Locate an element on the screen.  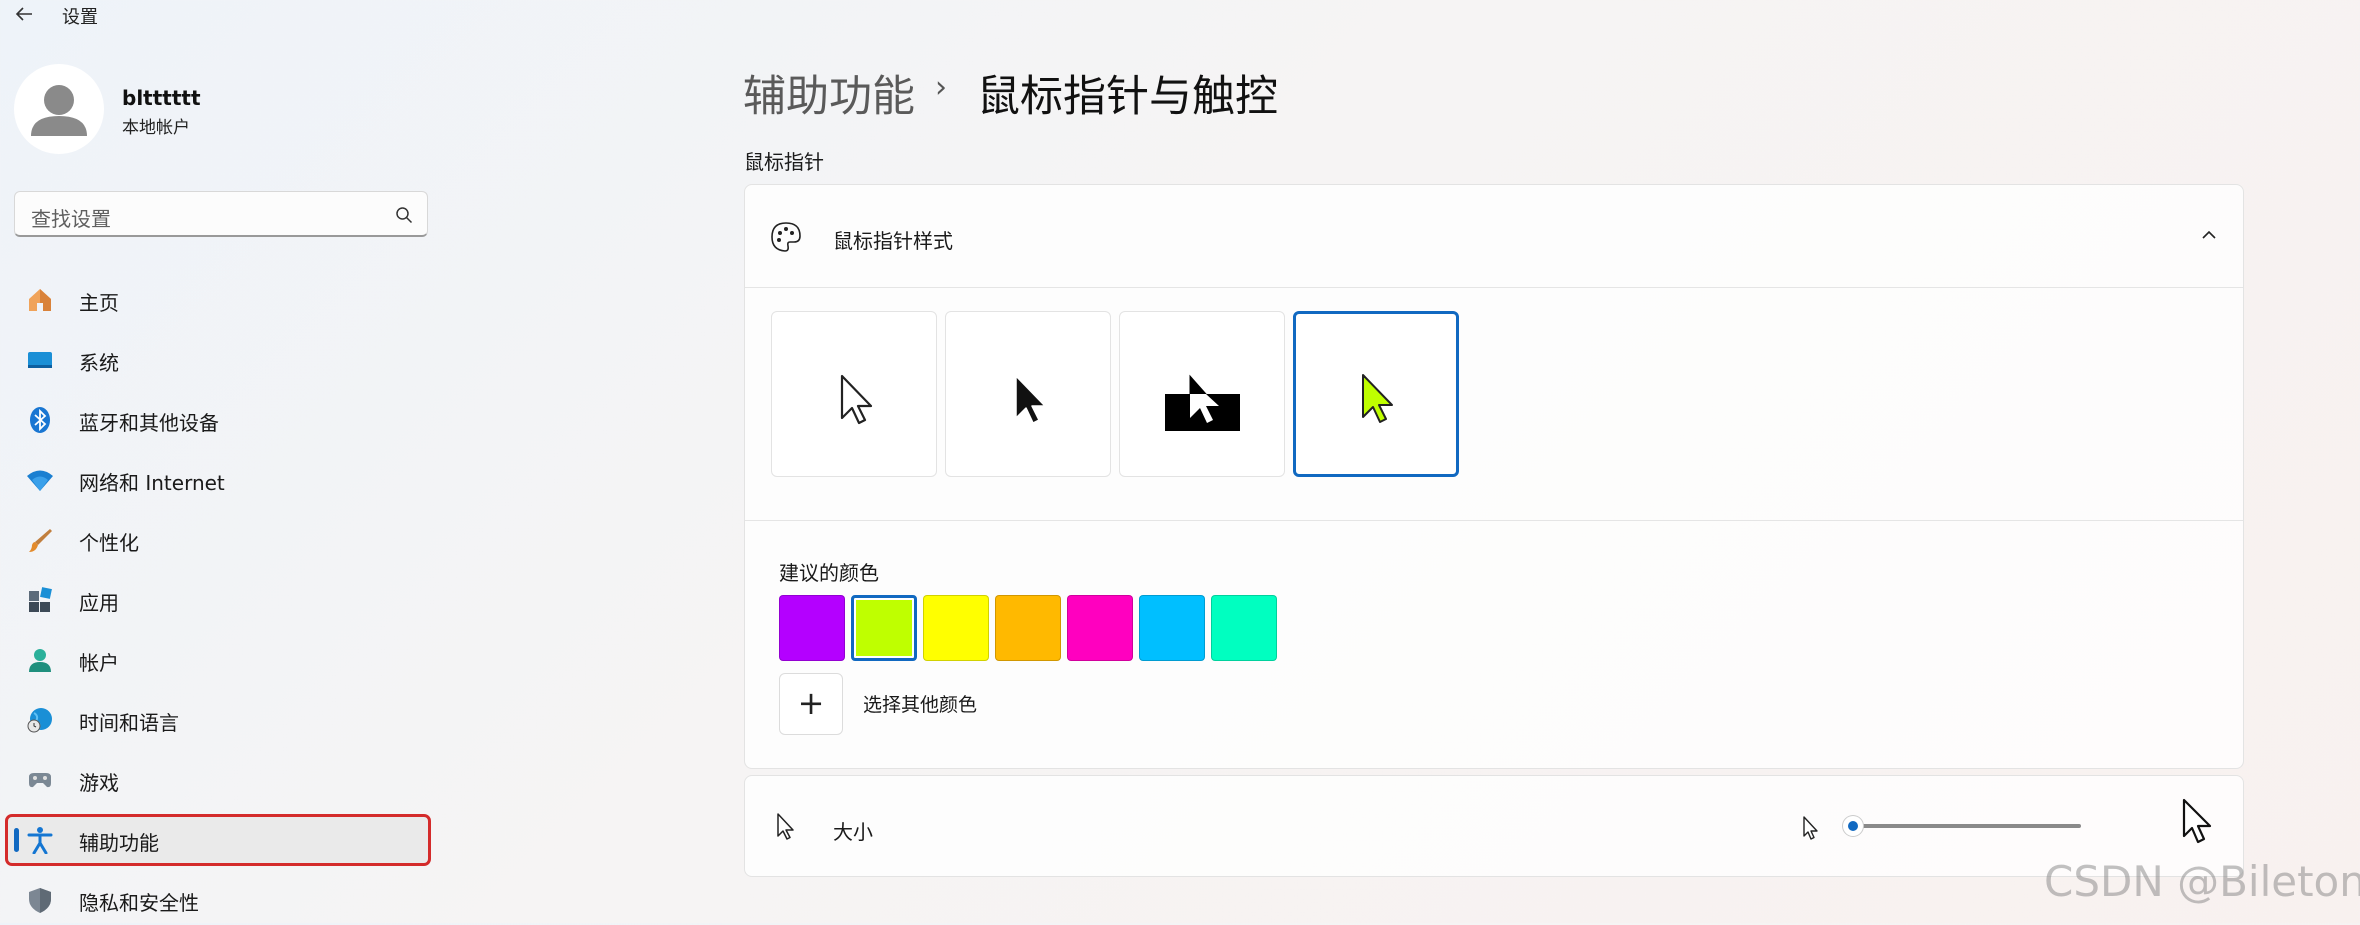
pointer-style-title: 鼠标指针样式 is located at coordinates (893, 241).